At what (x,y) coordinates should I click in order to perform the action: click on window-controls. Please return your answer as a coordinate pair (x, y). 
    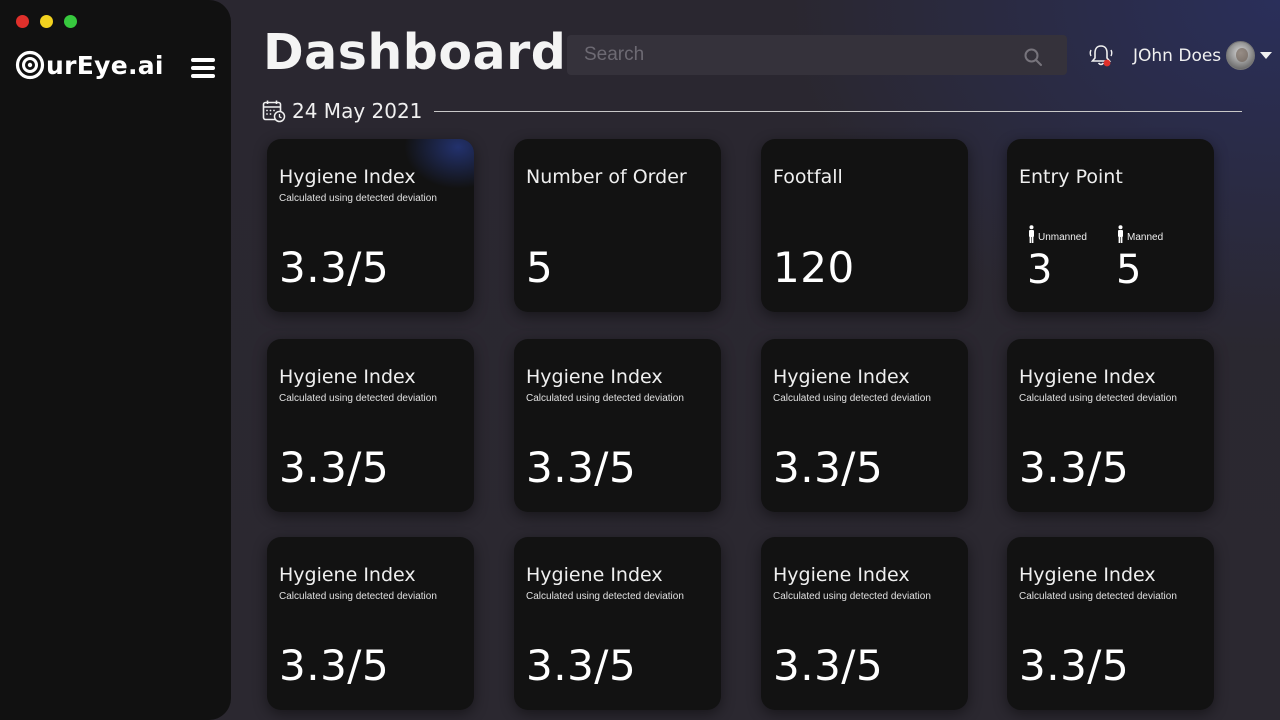
    Looking at the image, I should click on (46, 21).